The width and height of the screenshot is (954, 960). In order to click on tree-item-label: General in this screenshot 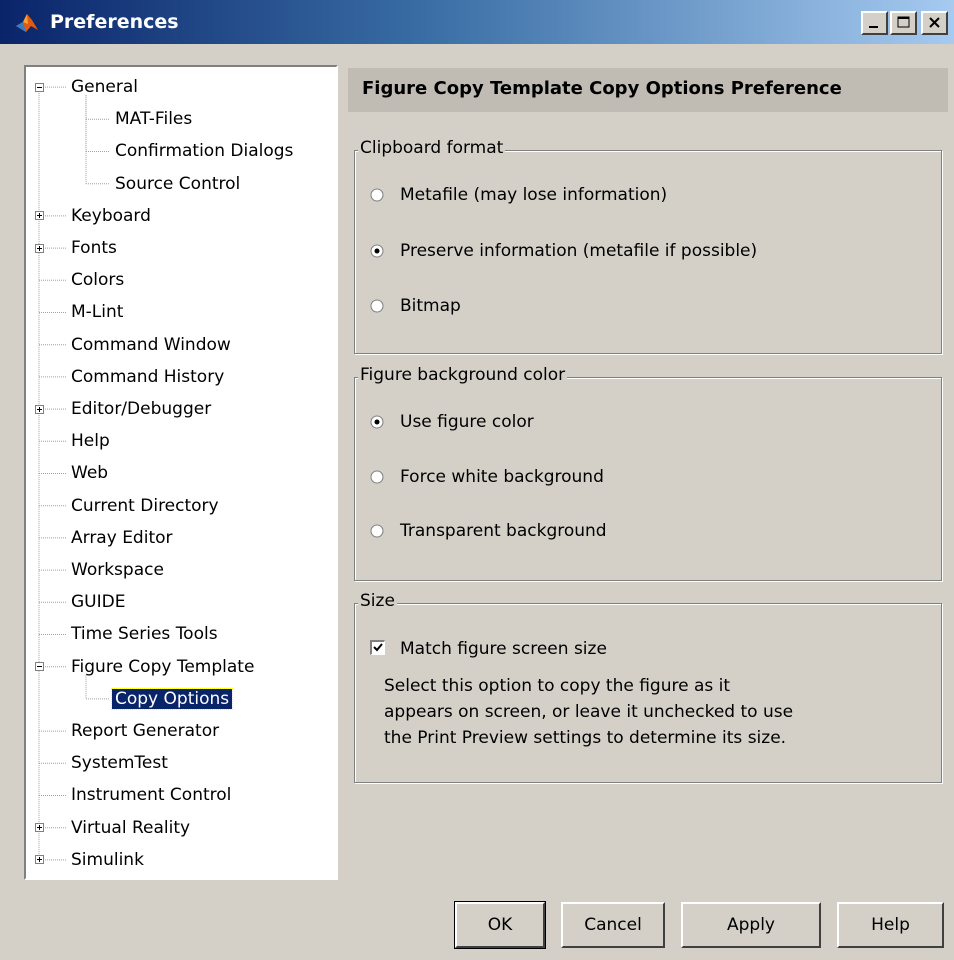, I will do `click(104, 87)`.